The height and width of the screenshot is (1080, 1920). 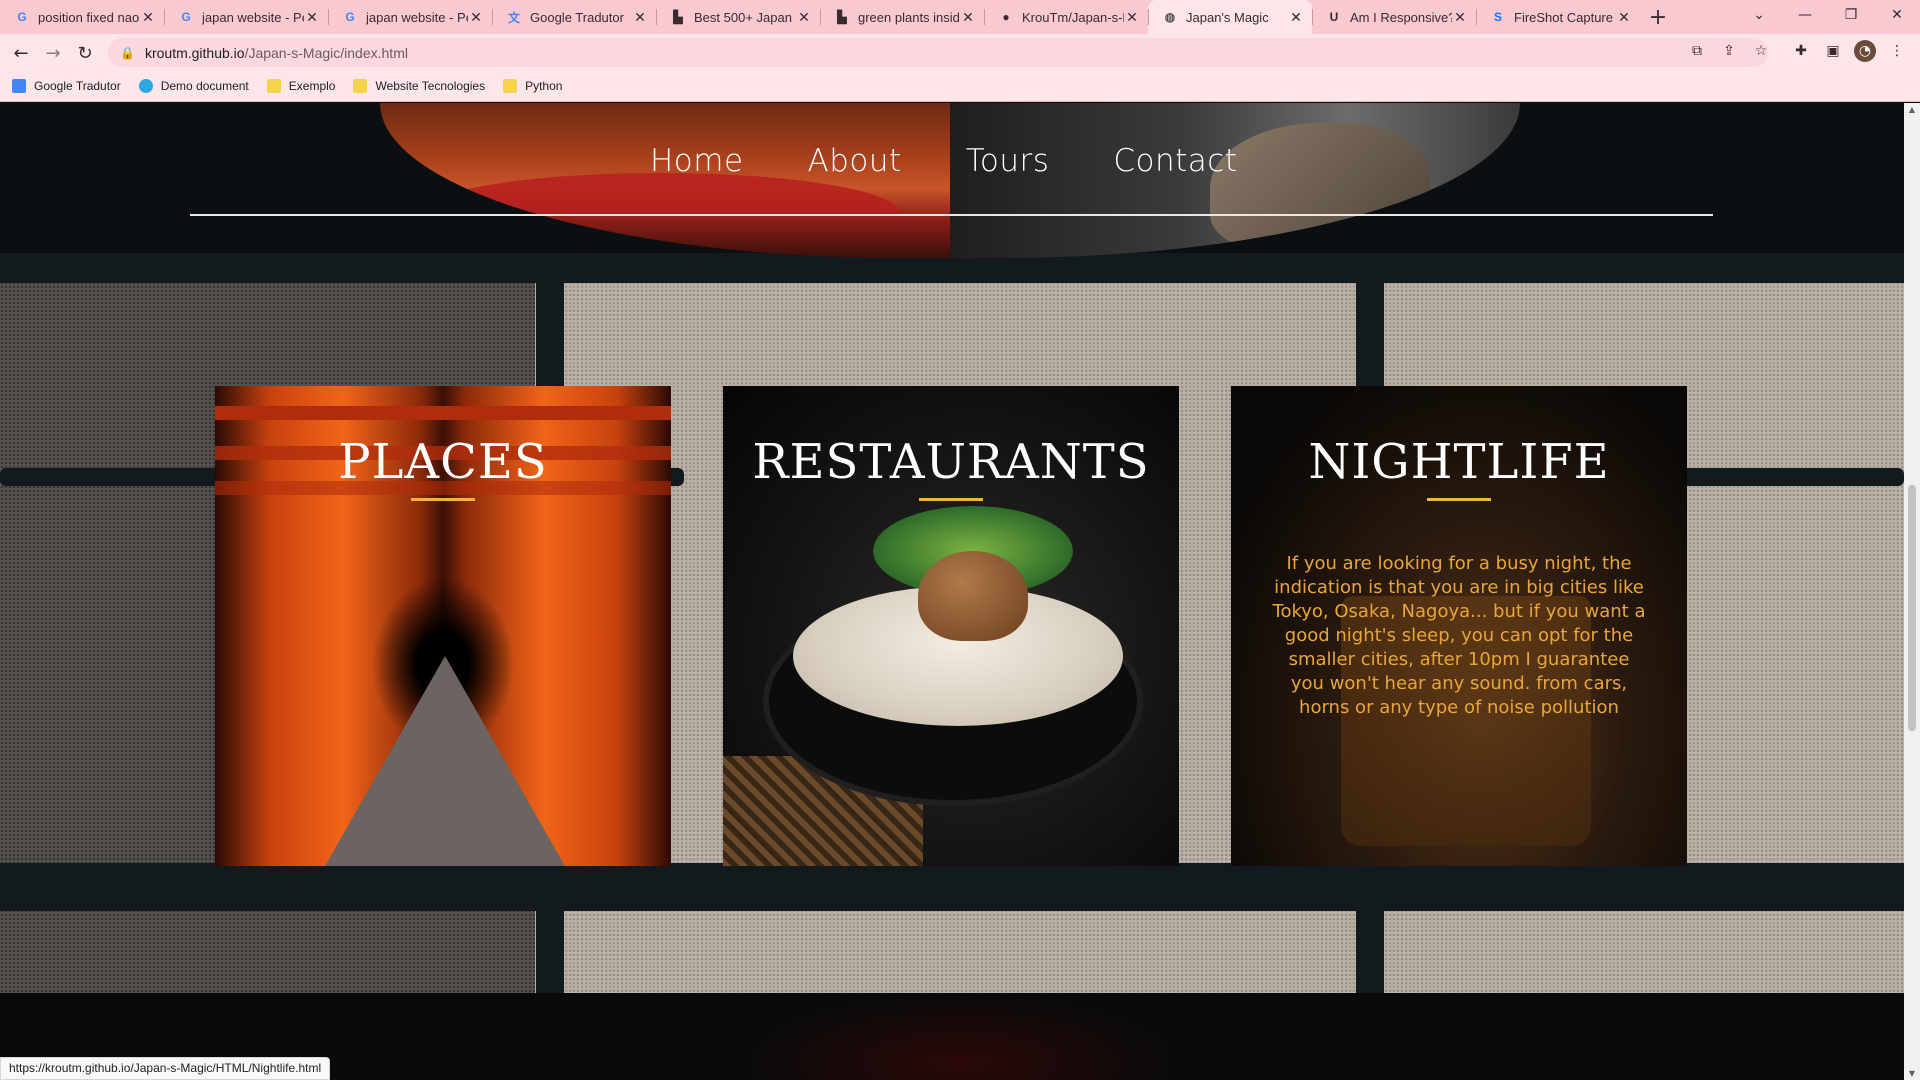 I want to click on nav-about: About, so click(x=855, y=161).